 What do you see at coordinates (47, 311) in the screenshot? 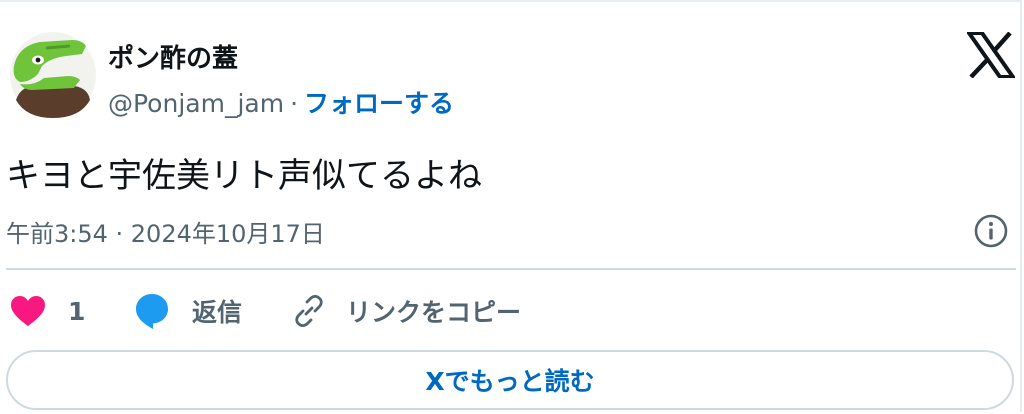
I see `like-button: 1` at bounding box center [47, 311].